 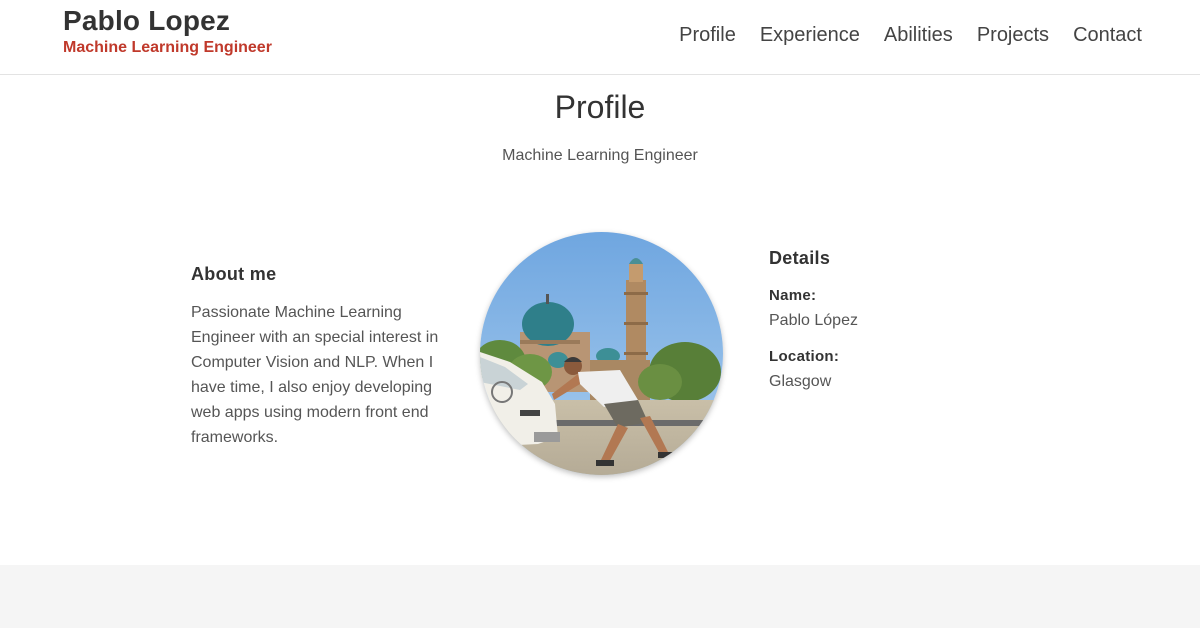 I want to click on next-section-background, so click(x=600, y=596).